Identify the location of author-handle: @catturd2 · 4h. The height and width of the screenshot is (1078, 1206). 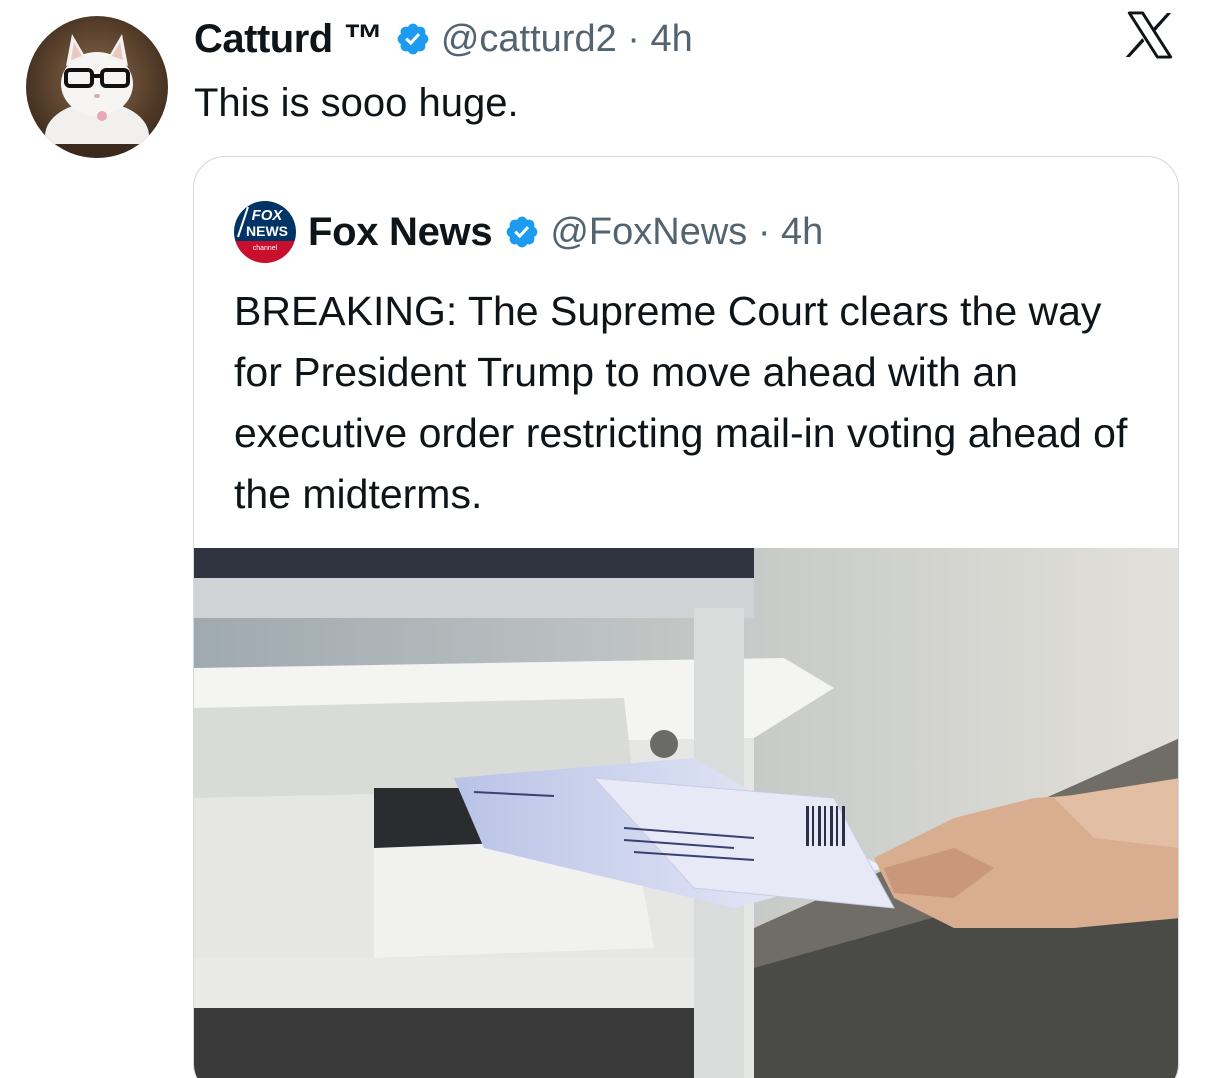
(567, 39).